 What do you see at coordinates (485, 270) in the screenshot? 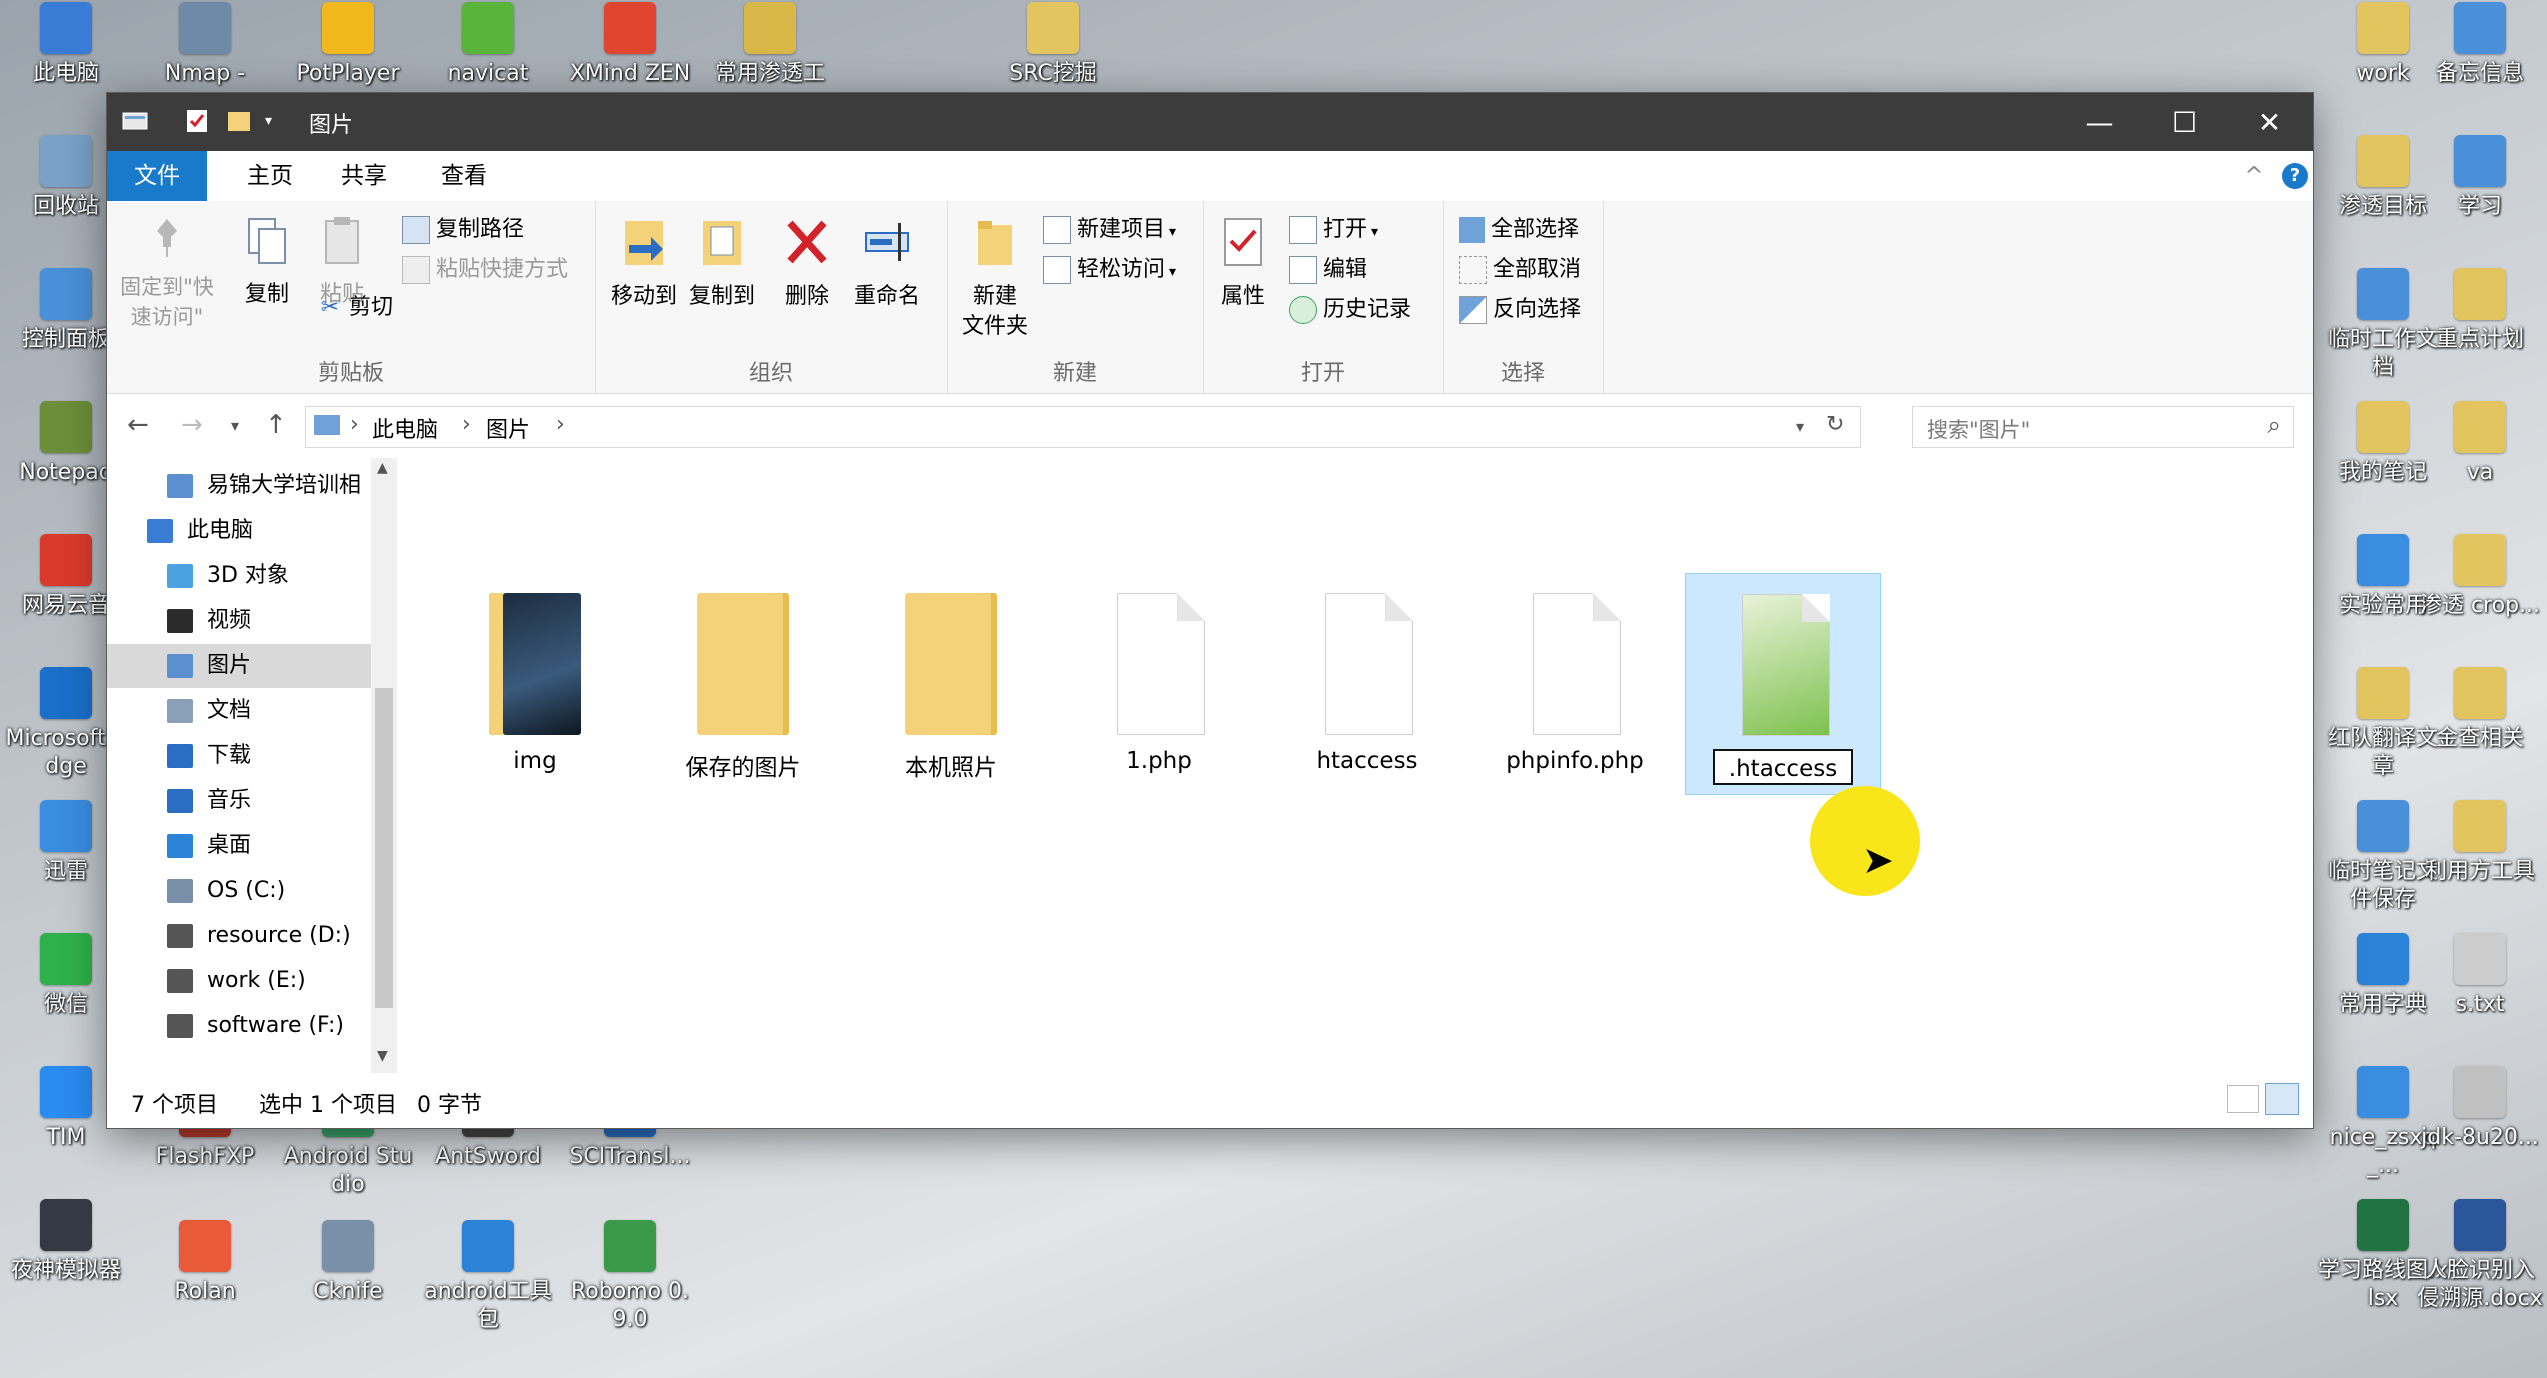
I see `paste-shortcut-button: 粘贴快捷方式` at bounding box center [485, 270].